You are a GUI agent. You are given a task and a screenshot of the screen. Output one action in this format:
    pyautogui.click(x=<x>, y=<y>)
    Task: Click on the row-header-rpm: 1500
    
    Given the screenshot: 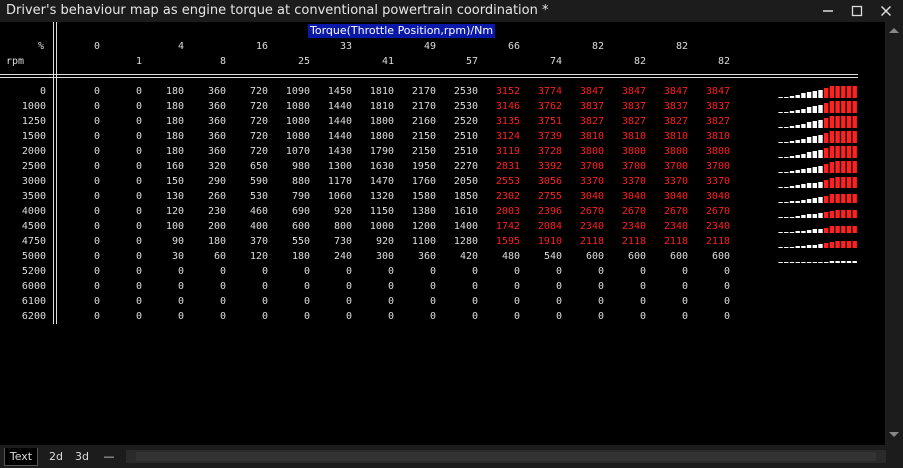 What is the action you would take?
    pyautogui.click(x=33, y=136)
    